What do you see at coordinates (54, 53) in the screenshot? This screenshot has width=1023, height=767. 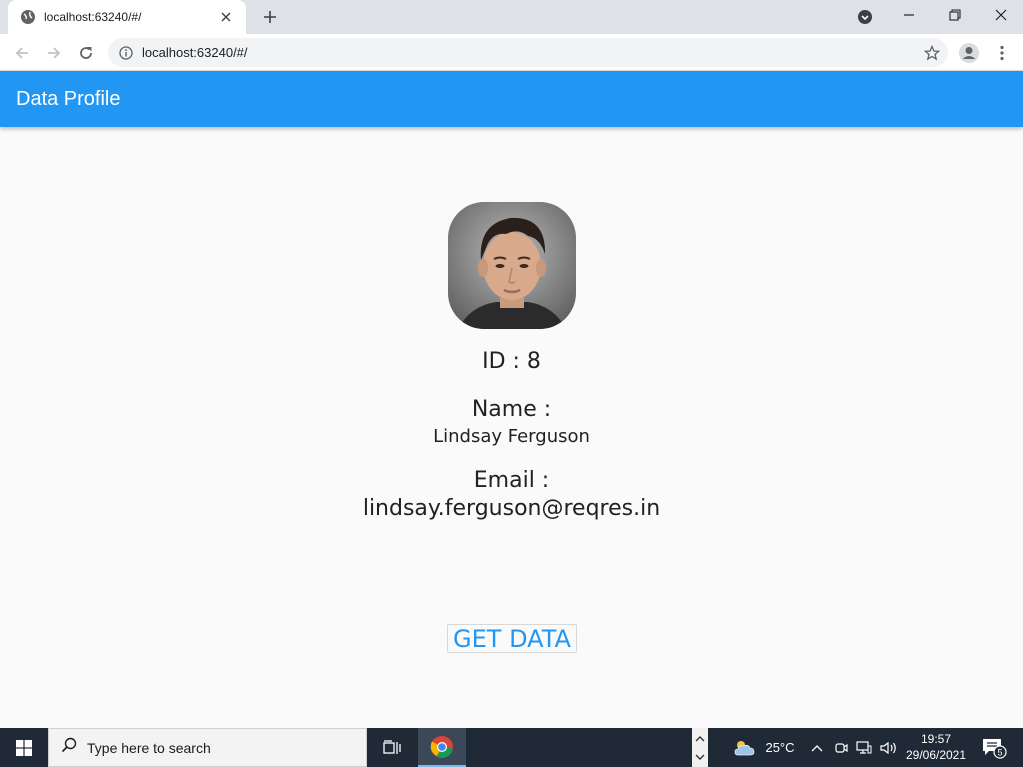 I see `forward-arrow-icon` at bounding box center [54, 53].